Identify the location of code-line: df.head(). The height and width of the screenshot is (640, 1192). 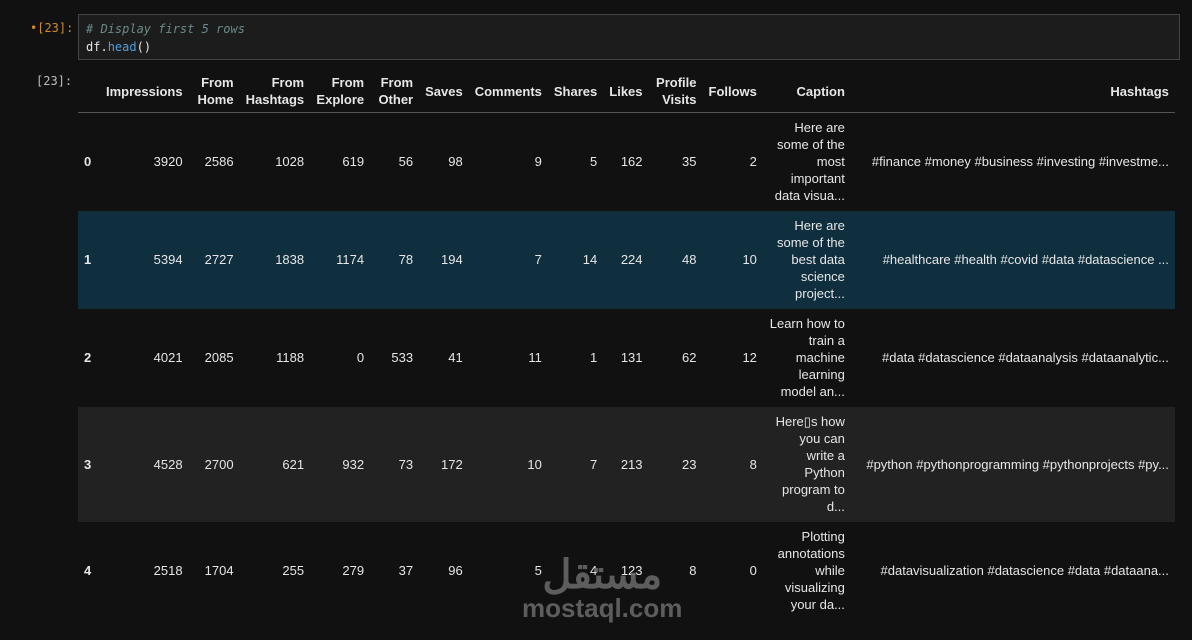
(119, 47).